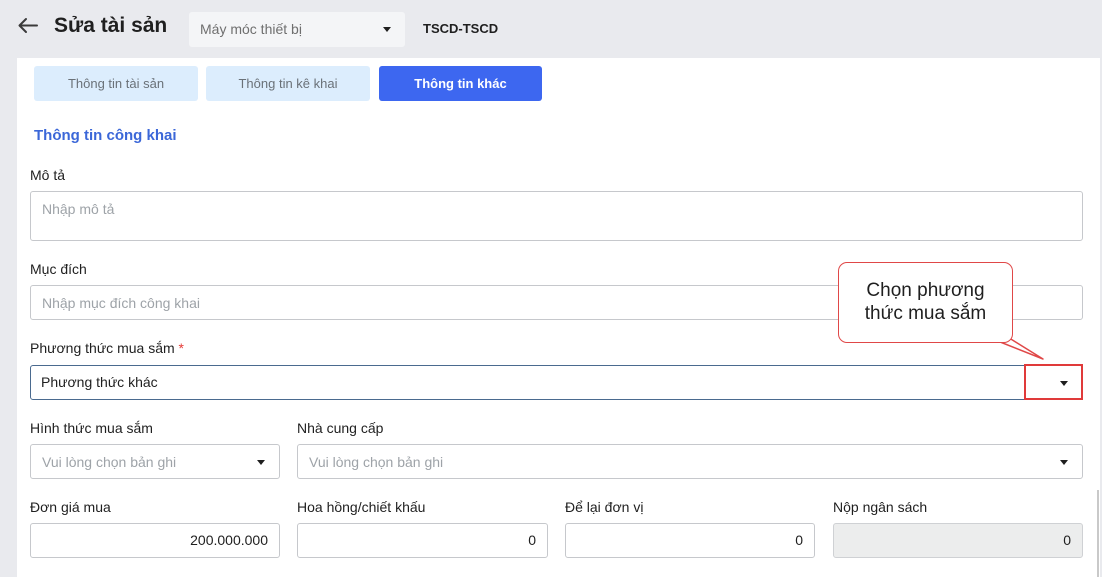 This screenshot has width=1102, height=577. I want to click on unit-price-label: Đơn giá mua, so click(70, 507).